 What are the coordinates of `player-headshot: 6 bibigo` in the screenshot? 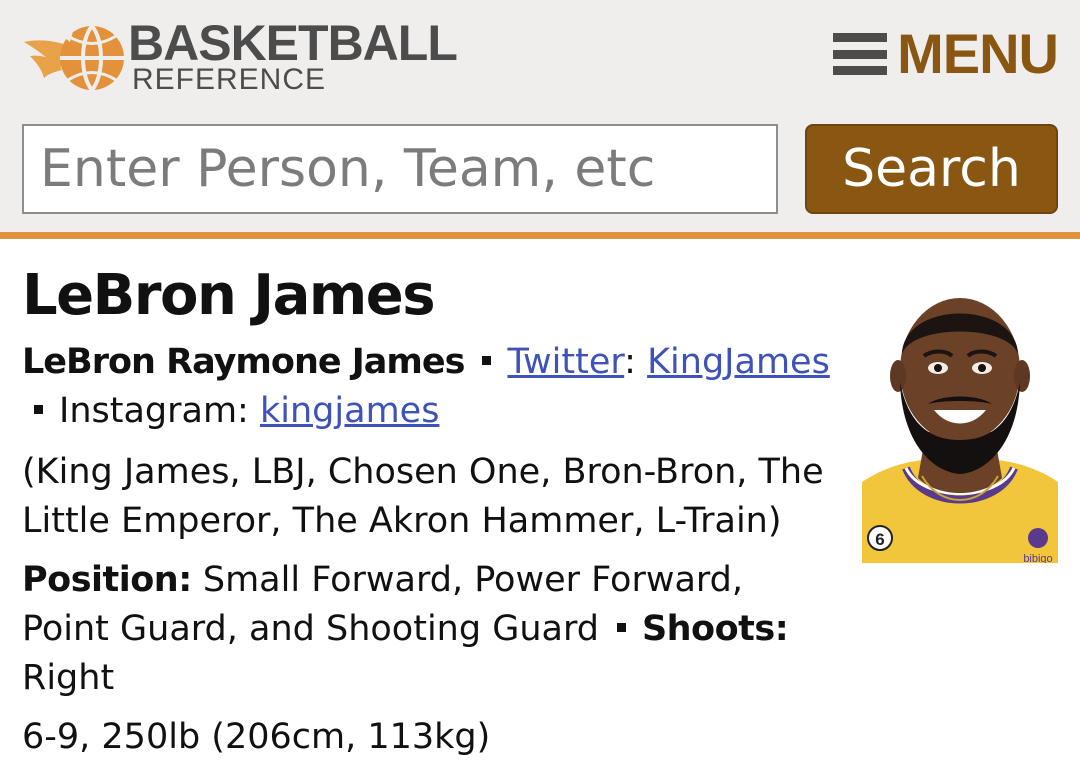 It's located at (960, 417).